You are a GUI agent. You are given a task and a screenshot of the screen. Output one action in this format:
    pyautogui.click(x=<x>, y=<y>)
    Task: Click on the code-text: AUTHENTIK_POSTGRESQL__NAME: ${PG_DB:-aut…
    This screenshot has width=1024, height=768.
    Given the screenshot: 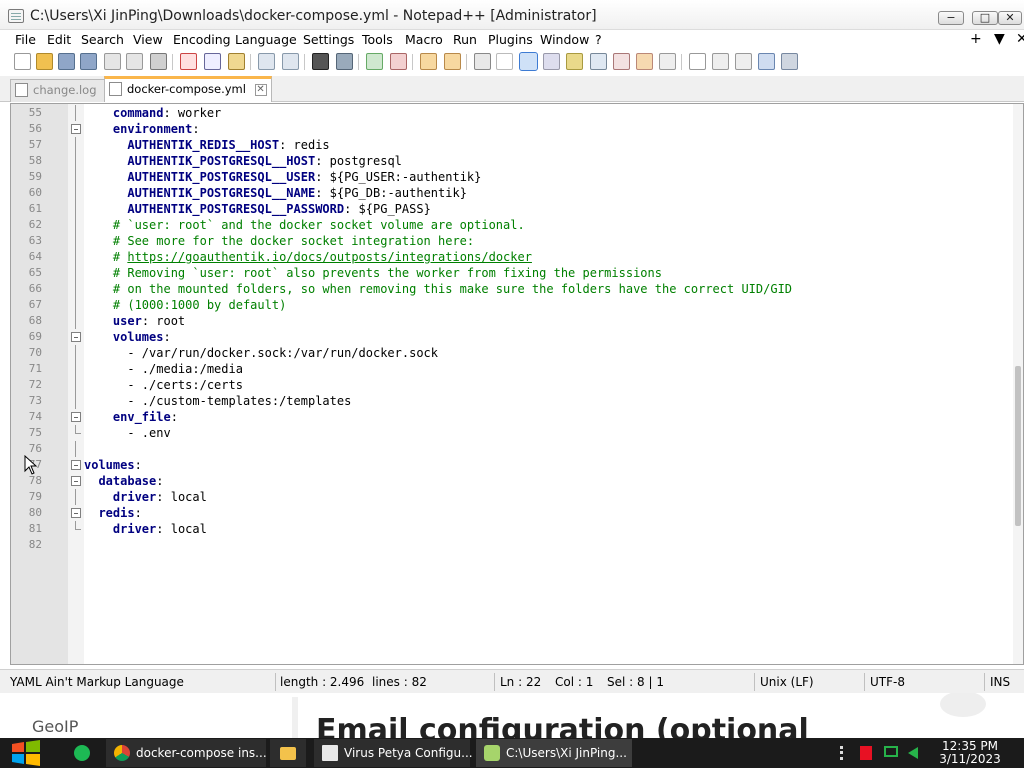 What is the action you would take?
    pyautogui.click(x=275, y=193)
    